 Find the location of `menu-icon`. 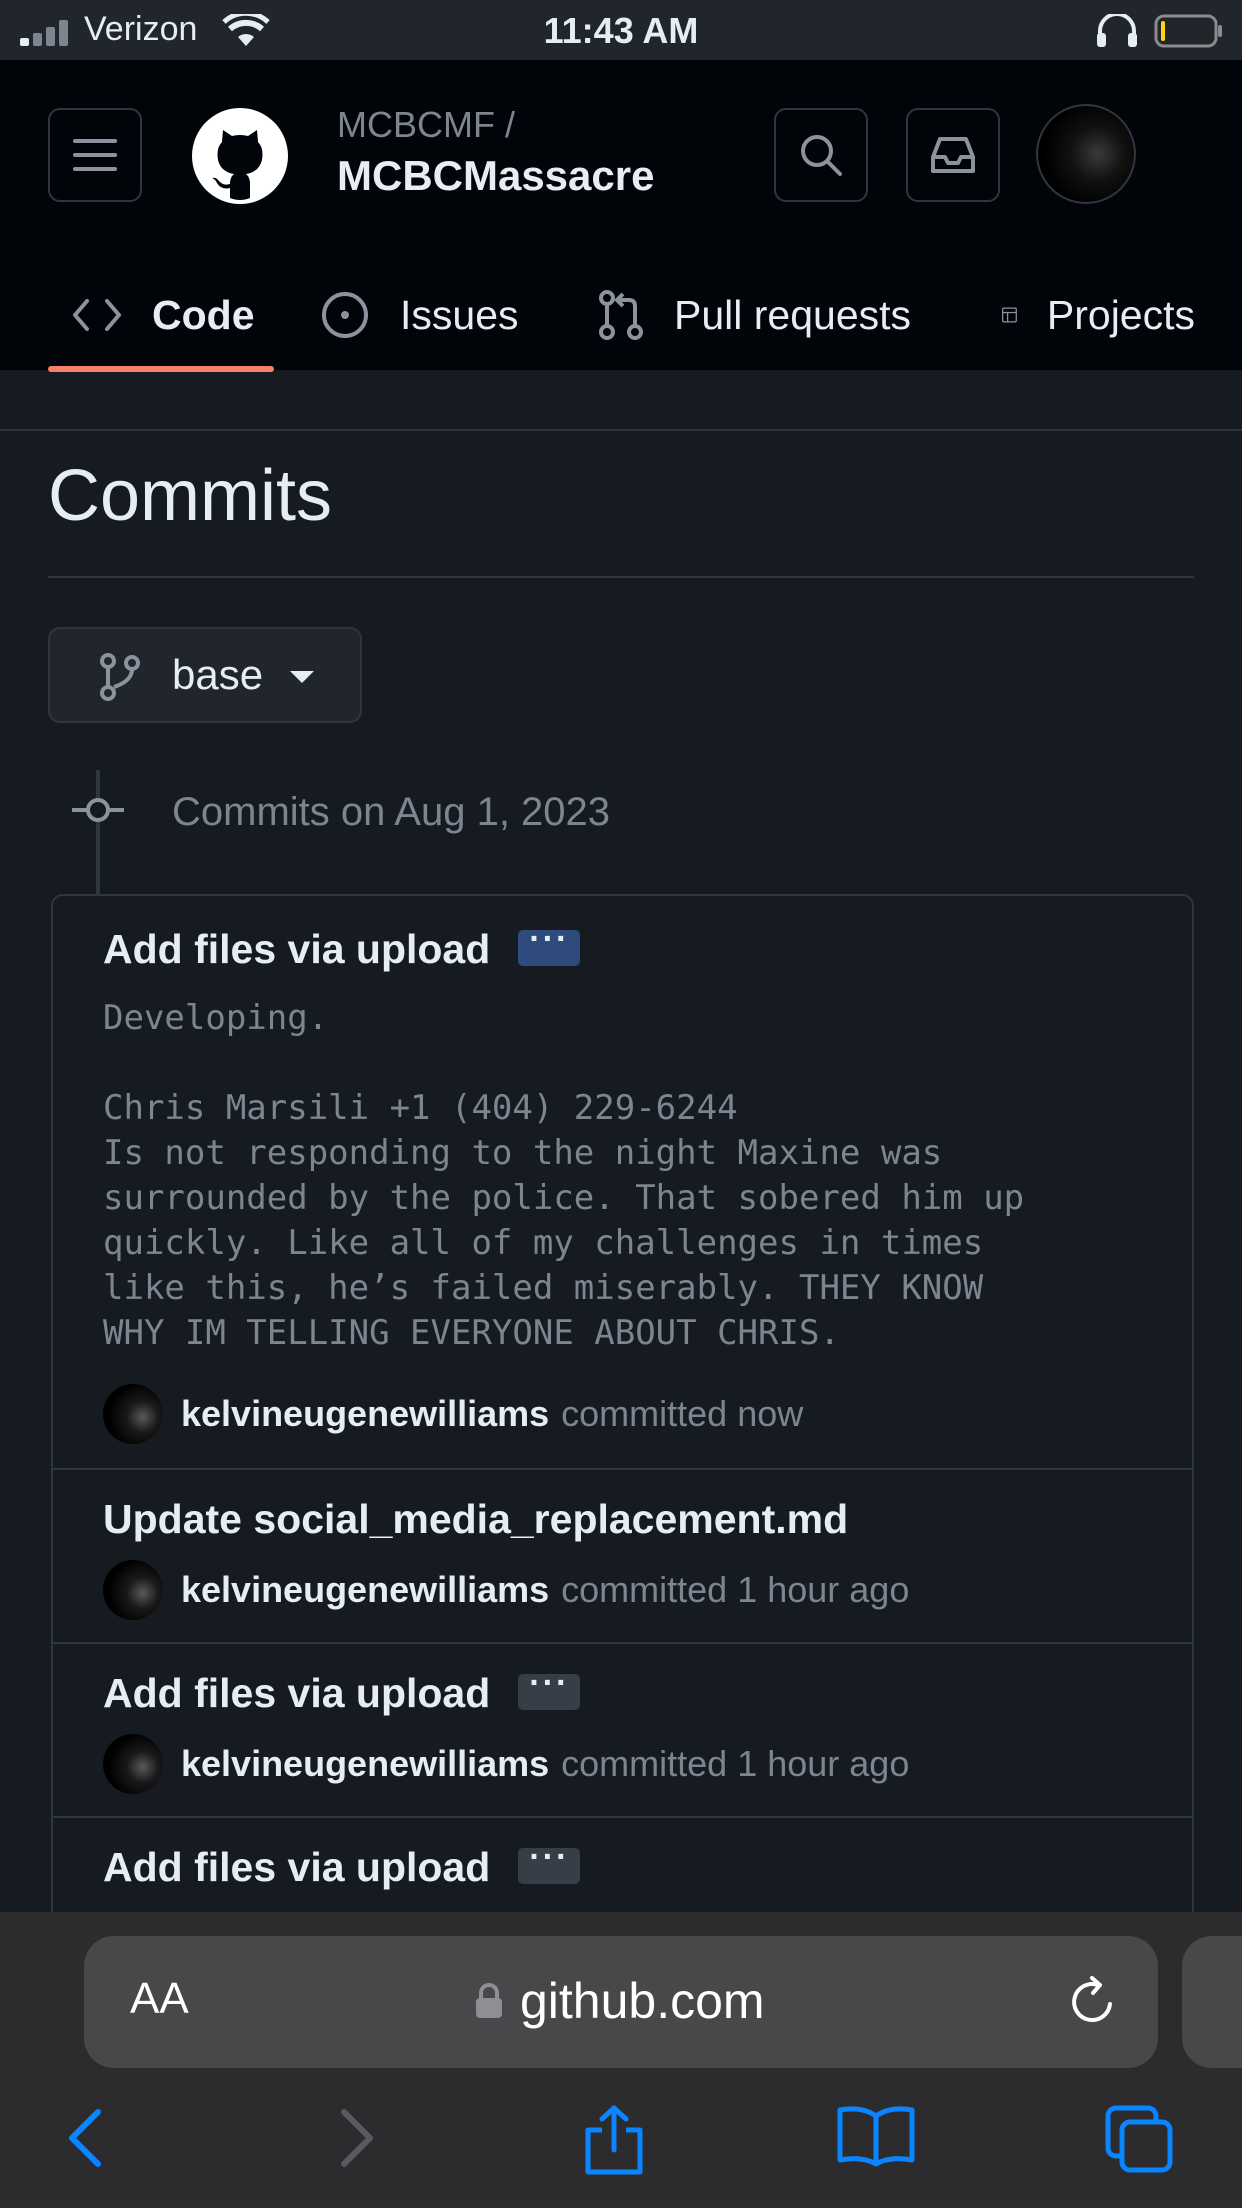

menu-icon is located at coordinates (95, 155).